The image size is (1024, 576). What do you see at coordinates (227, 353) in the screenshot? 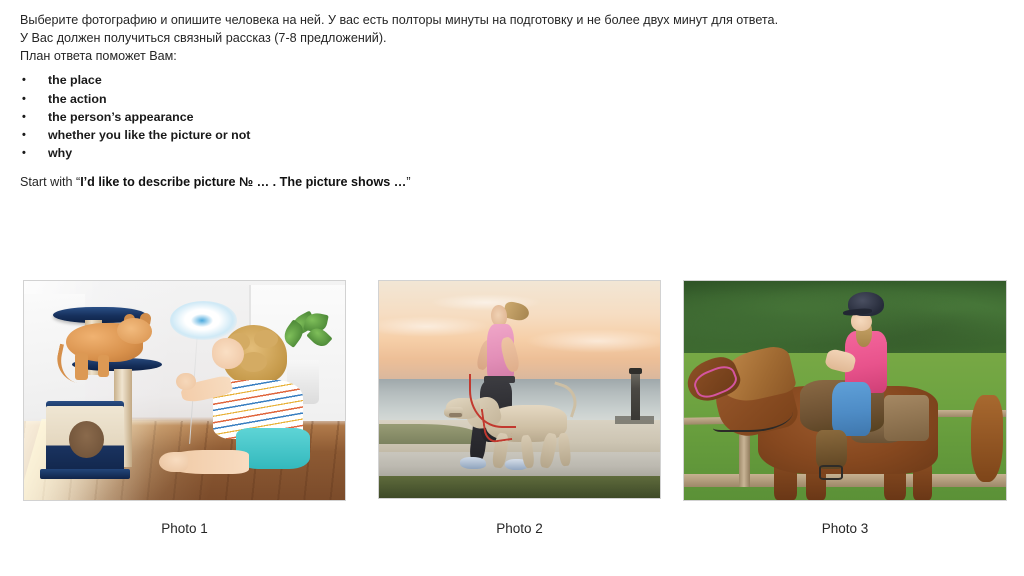
I see `child-face` at bounding box center [227, 353].